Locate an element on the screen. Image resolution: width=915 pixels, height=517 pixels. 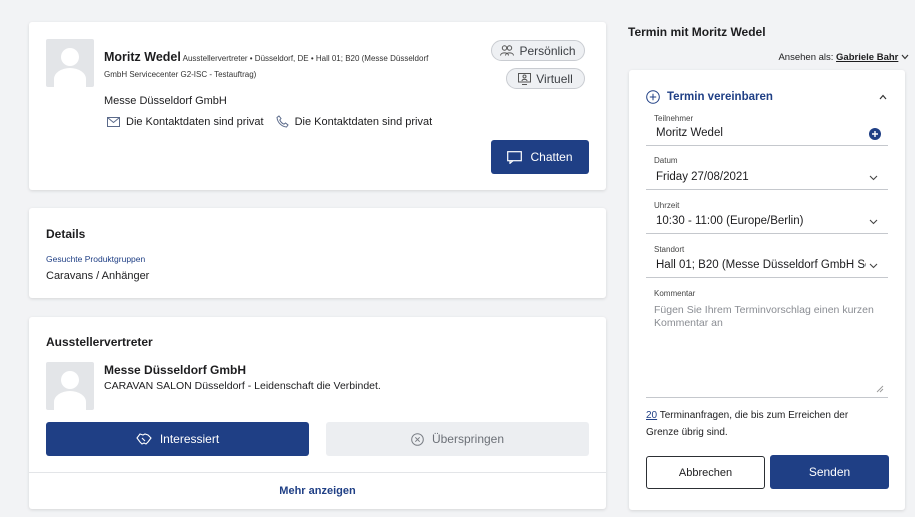
location-label: Standort is located at coordinates (669, 249).